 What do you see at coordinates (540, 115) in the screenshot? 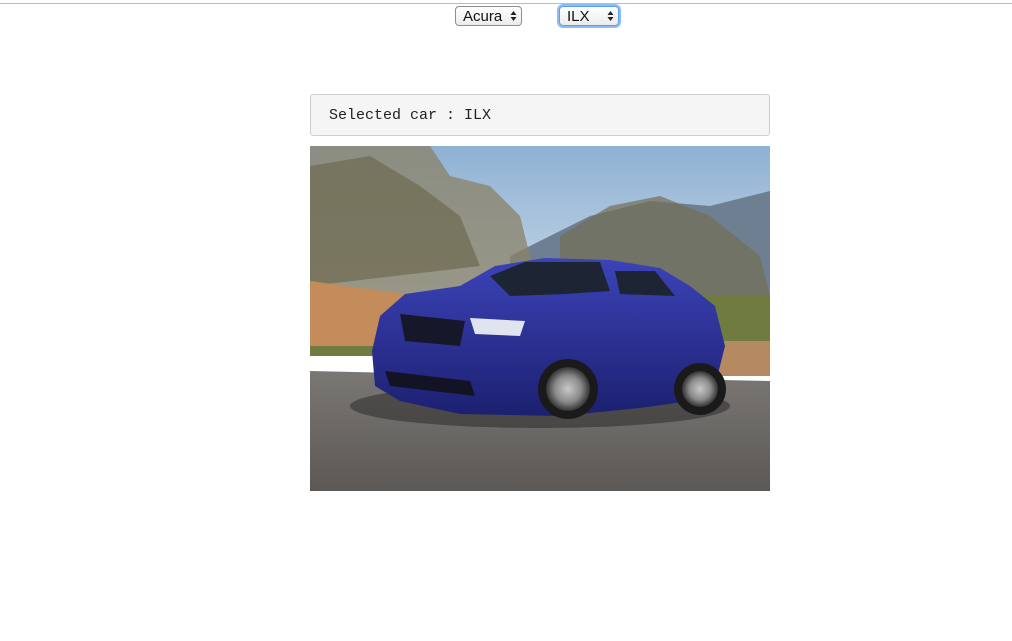
I see `selected-car-panel: Selected car : ILX` at bounding box center [540, 115].